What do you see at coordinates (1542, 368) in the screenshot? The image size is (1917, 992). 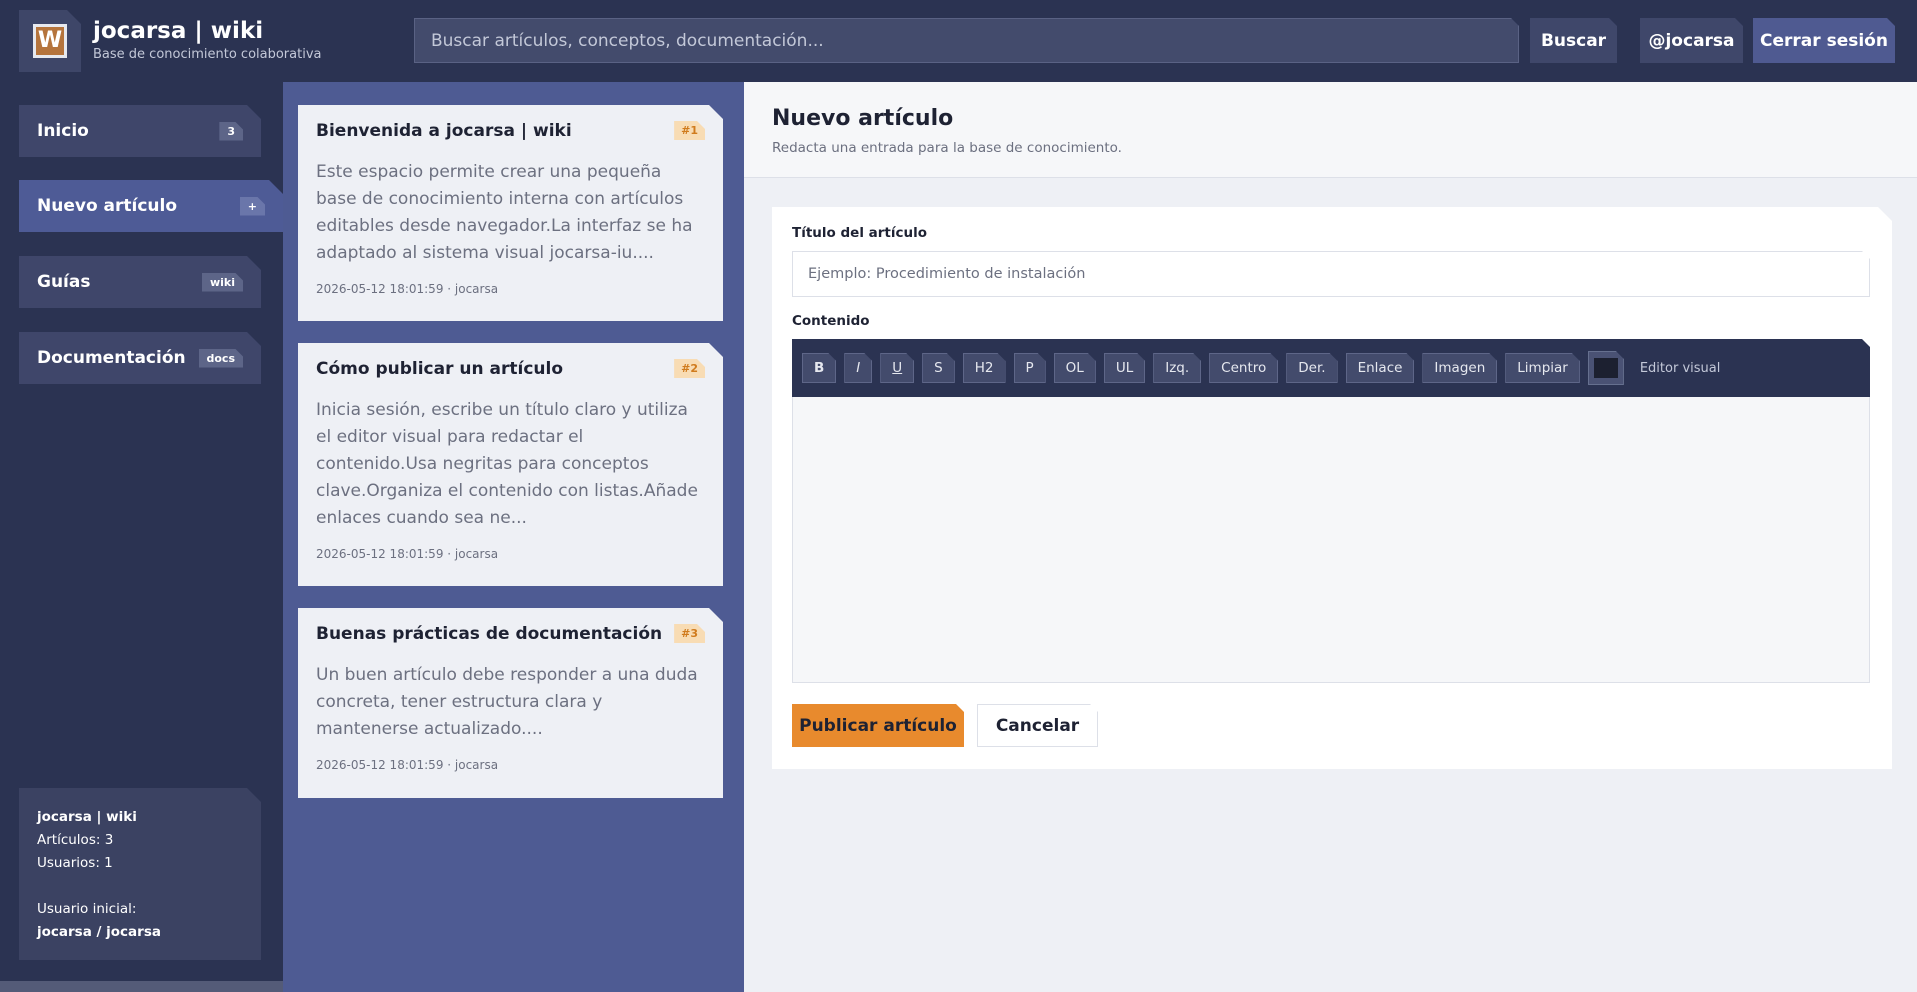 I see `clear-format-button: Limpiar` at bounding box center [1542, 368].